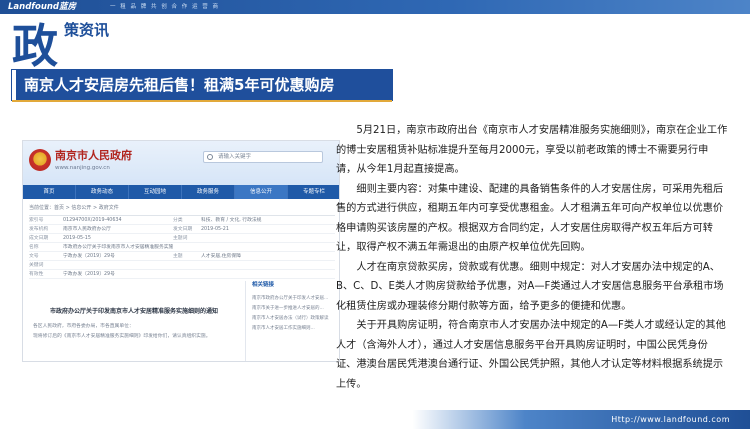  I want to click on meta-row: 有效性 宁政办发〔2019〕29号, so click(182, 274).